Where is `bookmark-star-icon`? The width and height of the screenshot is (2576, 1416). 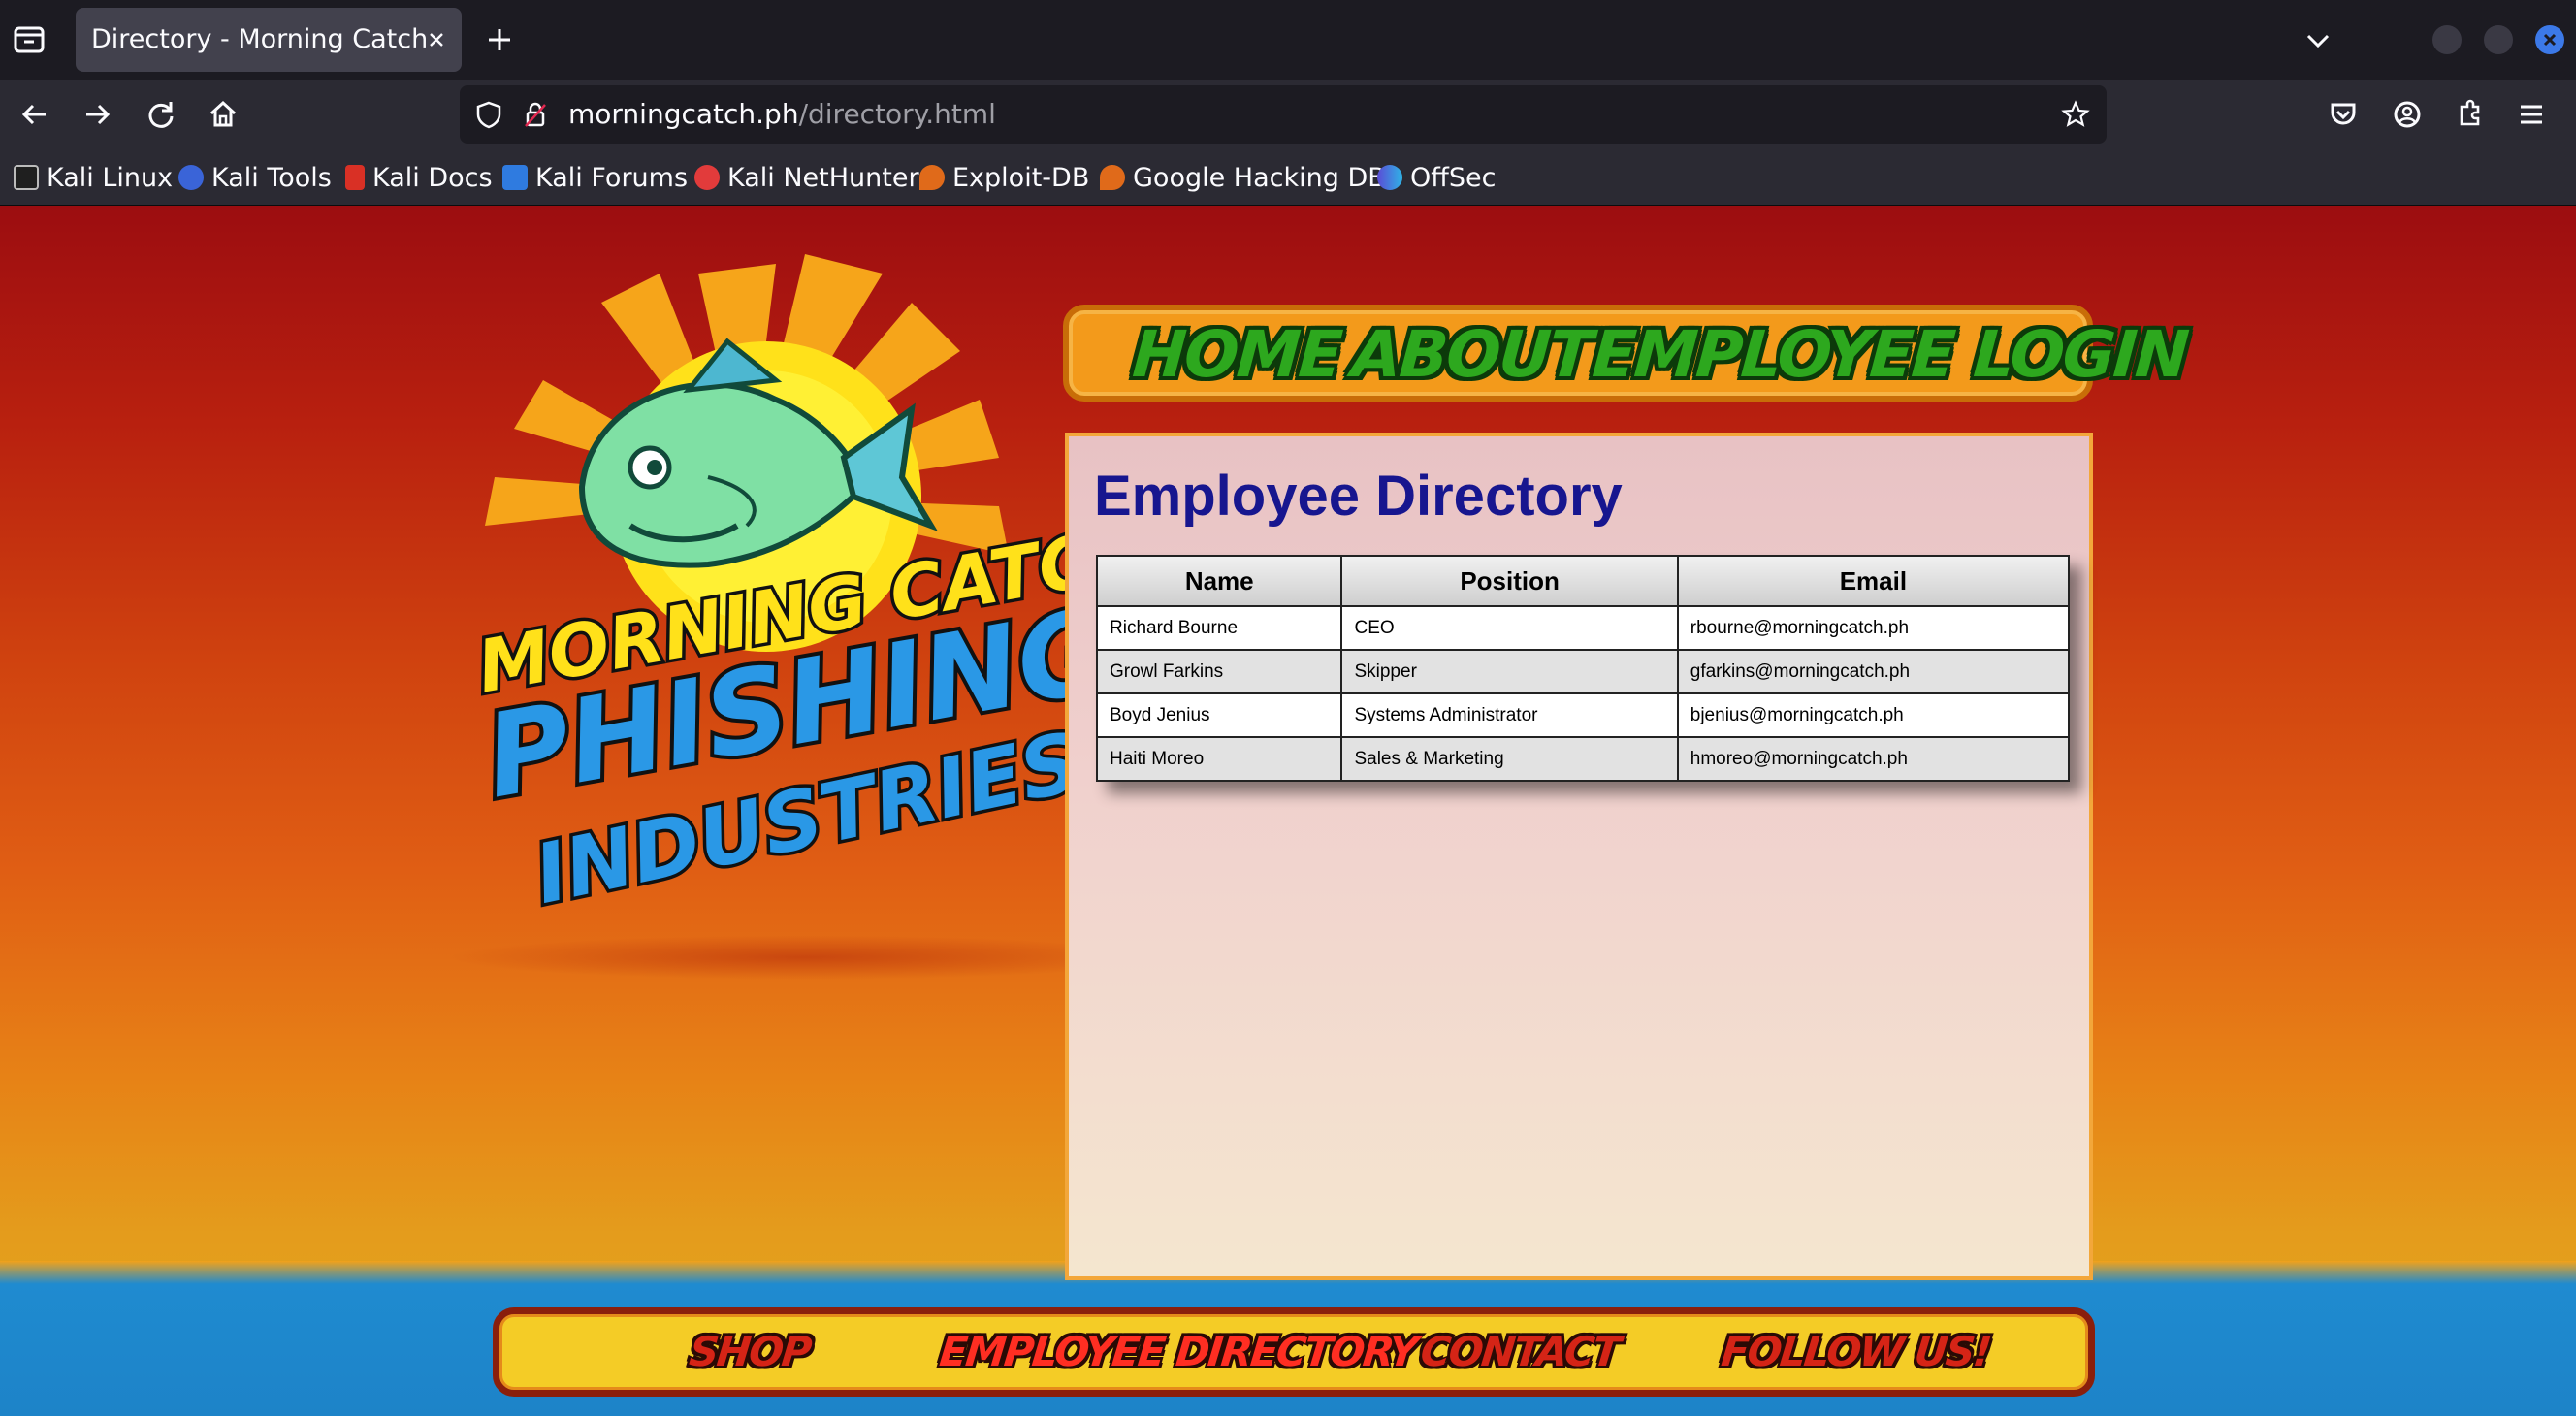 bookmark-star-icon is located at coordinates (2075, 114).